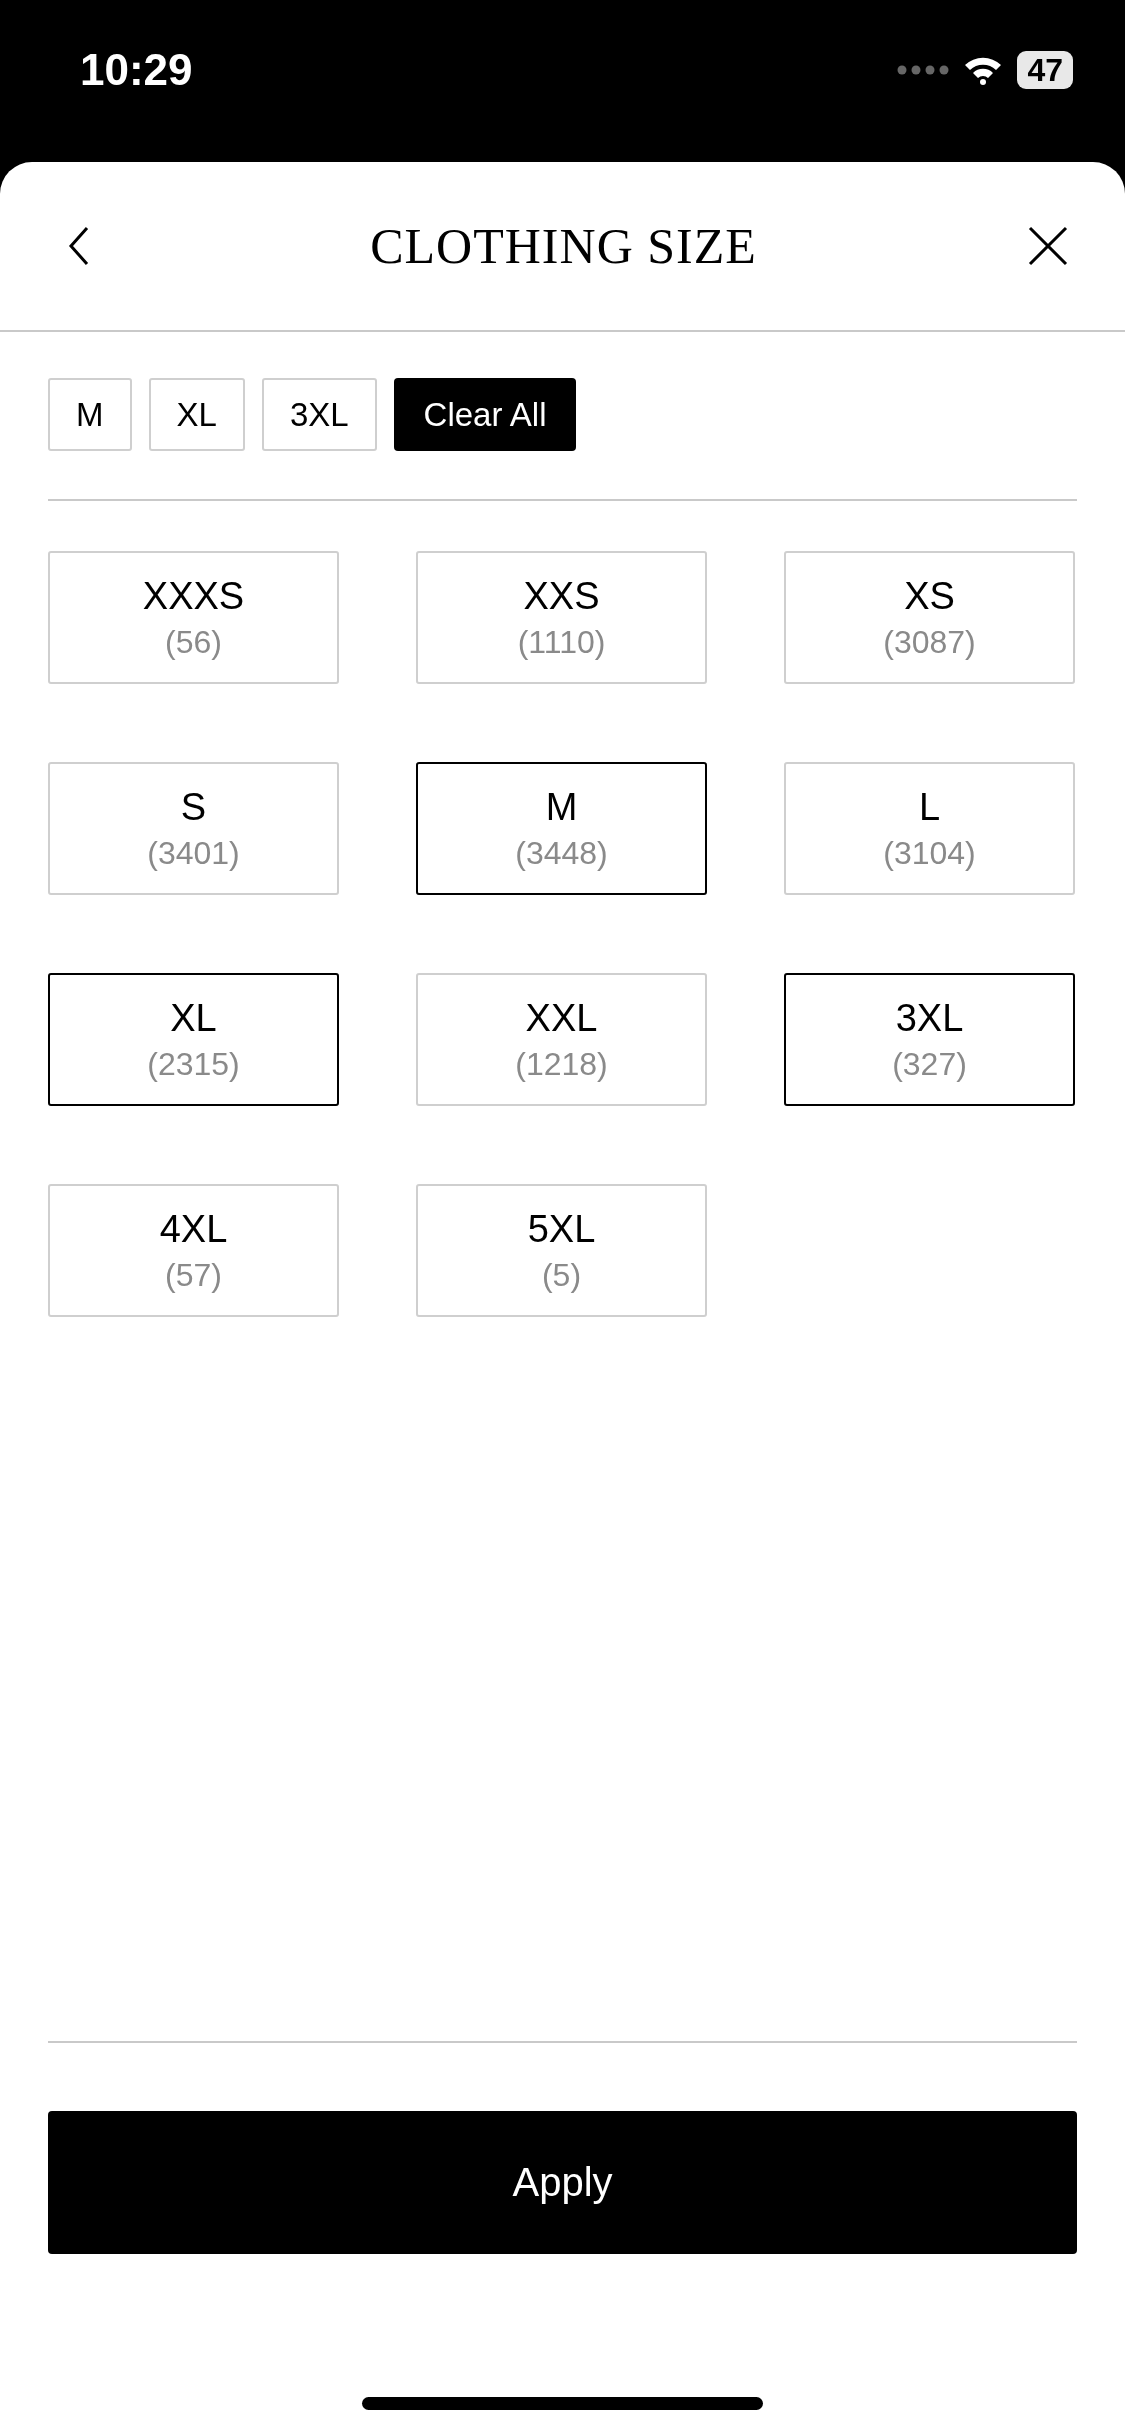 The image size is (1125, 2436). I want to click on size-option: XXS (1110), so click(561, 617).